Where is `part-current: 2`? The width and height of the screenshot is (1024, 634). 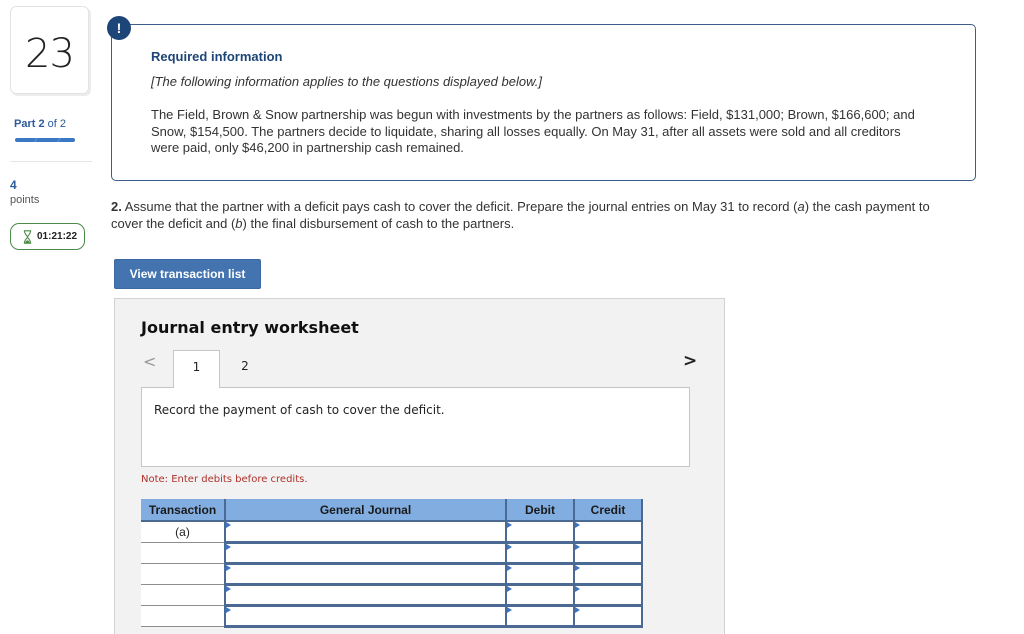
part-current: 2 is located at coordinates (41, 124).